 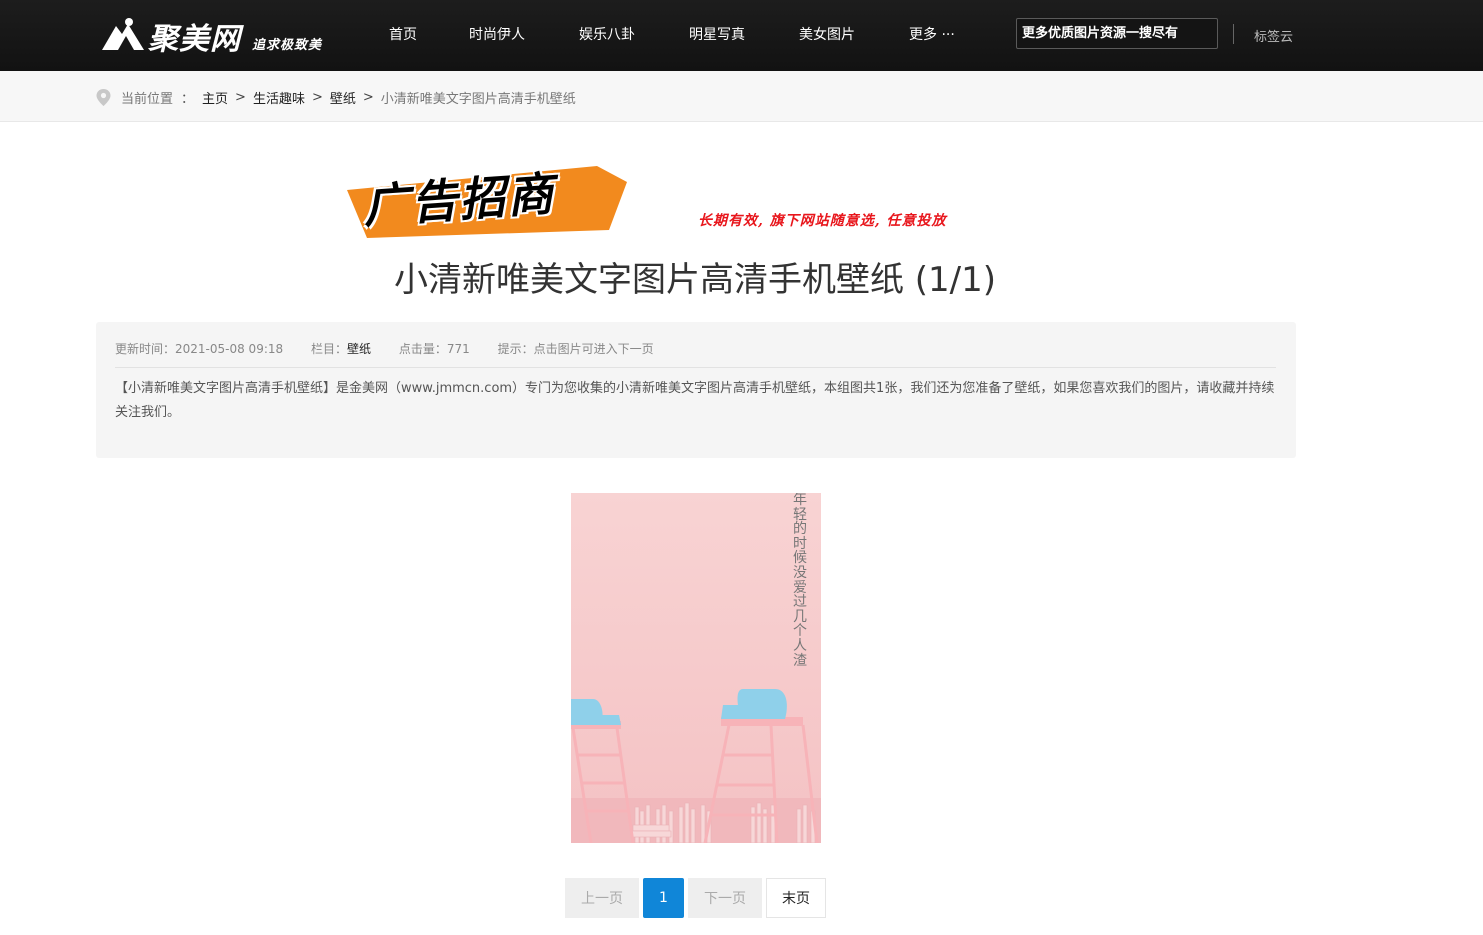 What do you see at coordinates (796, 898) in the screenshot?
I see `last-page-button: 末页` at bounding box center [796, 898].